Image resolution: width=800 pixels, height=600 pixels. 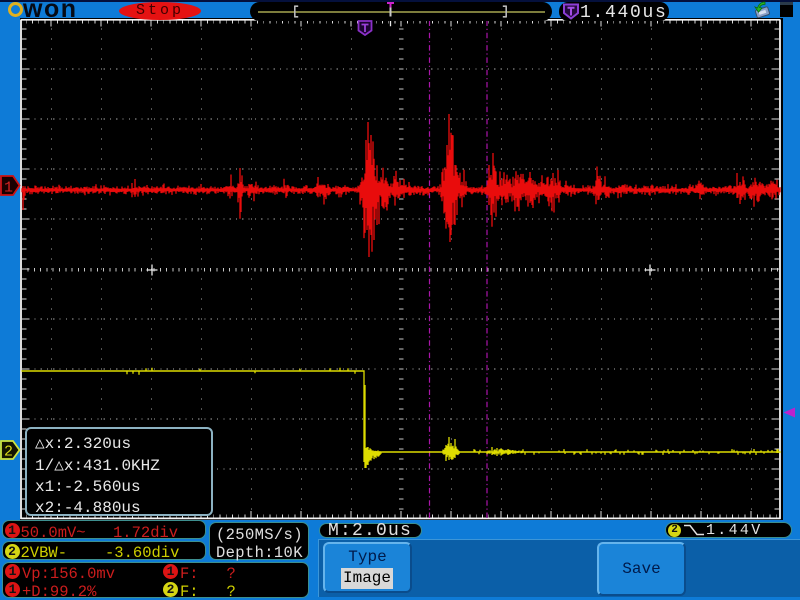 I want to click on svg-text: 1, so click(x=8, y=188).